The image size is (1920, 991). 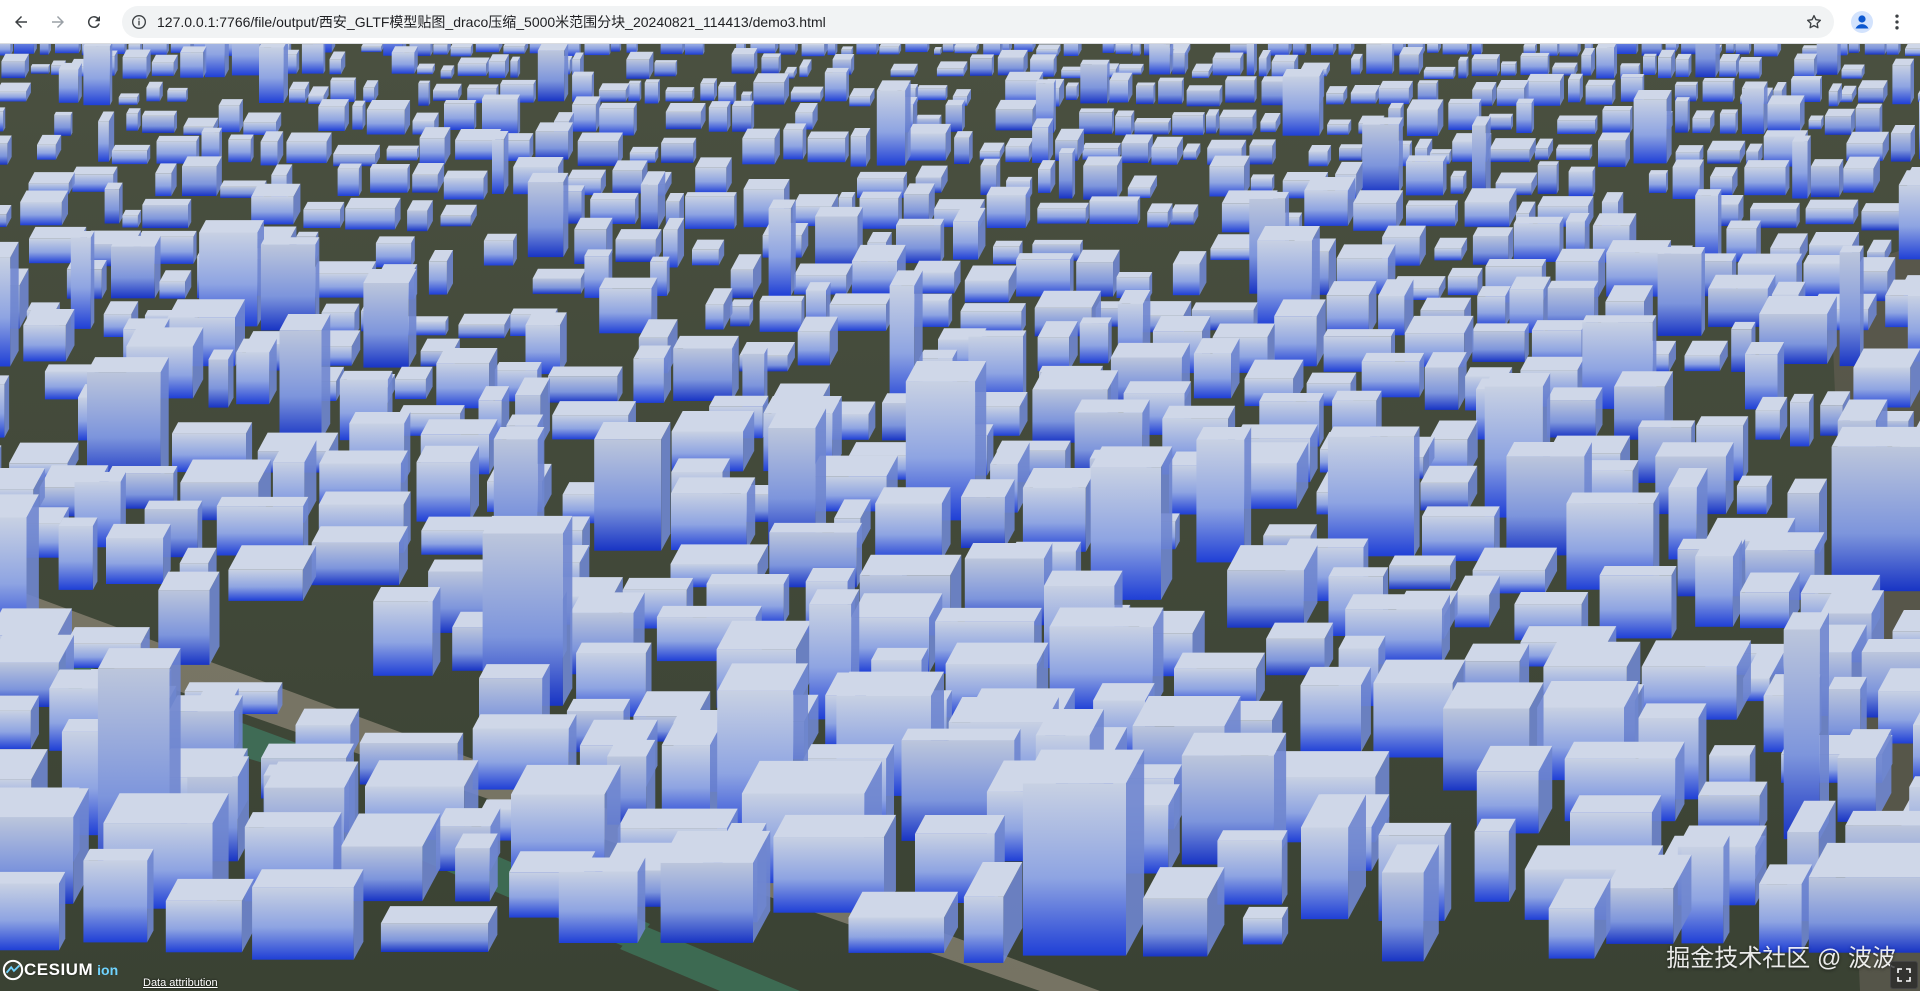 What do you see at coordinates (1897, 22) in the screenshot?
I see `browser-menu-button` at bounding box center [1897, 22].